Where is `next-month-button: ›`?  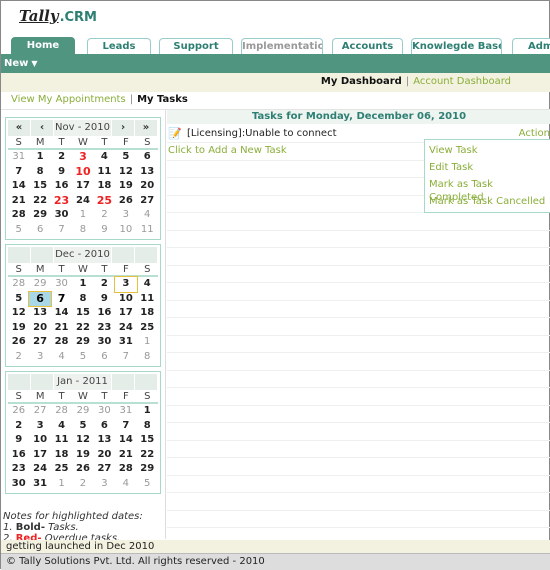
next-month-button: › is located at coordinates (123, 128).